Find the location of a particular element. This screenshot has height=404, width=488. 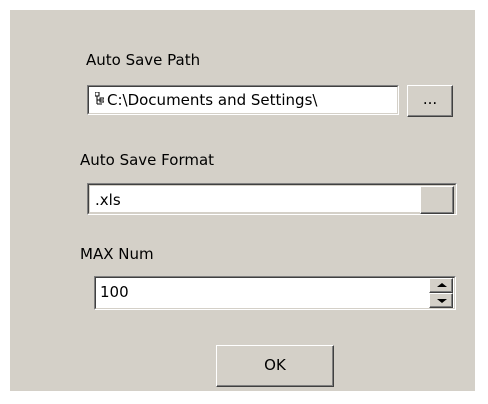

arrow-up-icon is located at coordinates (442, 285).